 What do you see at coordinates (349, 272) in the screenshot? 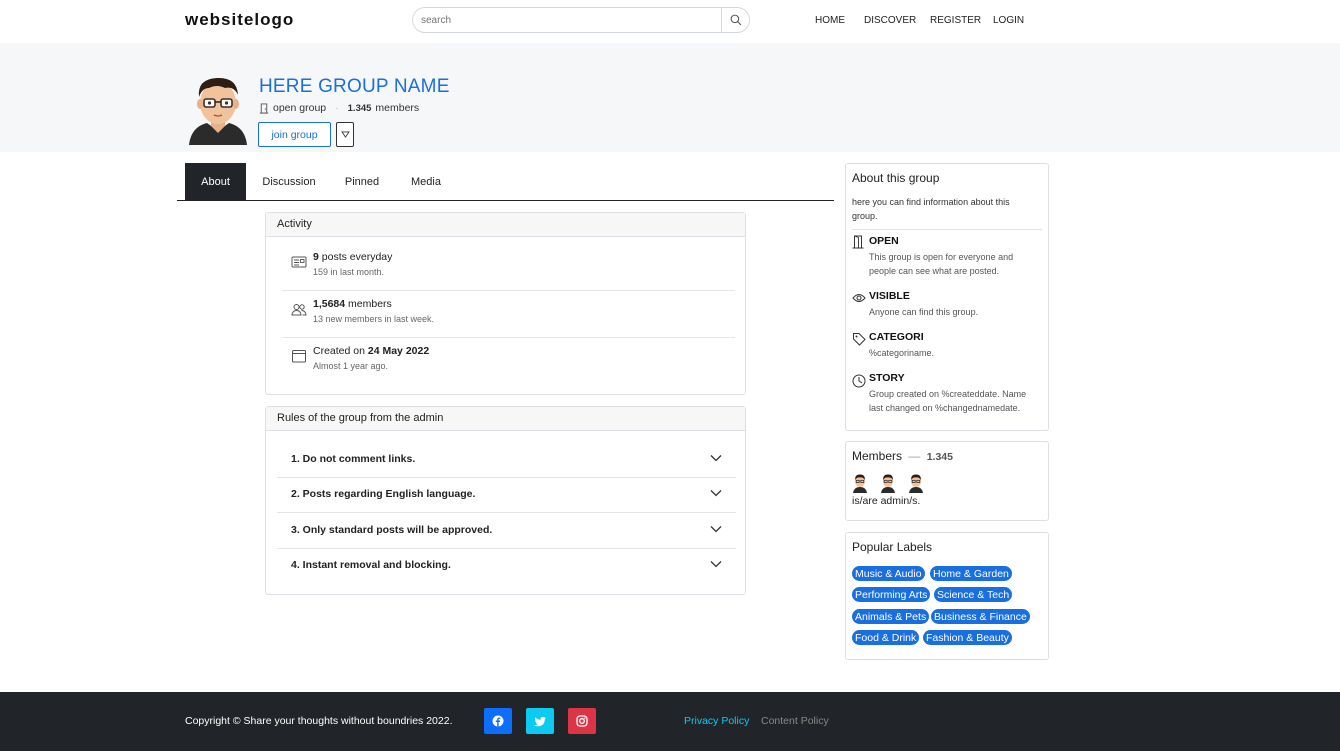
I see `posts-sub: 159 in last month.` at bounding box center [349, 272].